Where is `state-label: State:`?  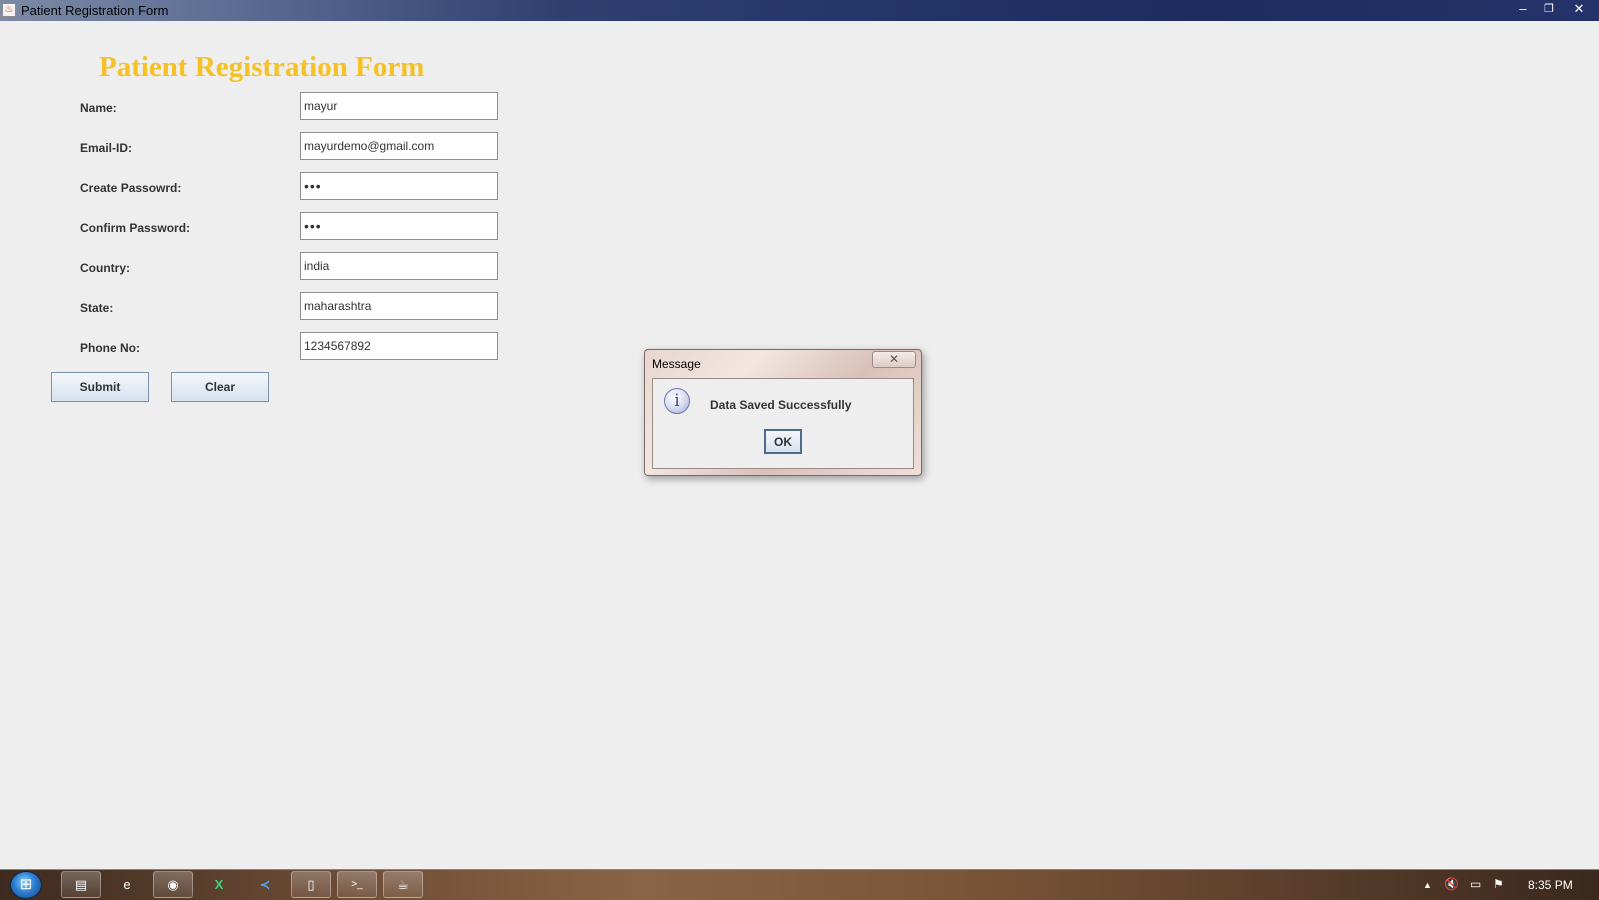 state-label: State: is located at coordinates (97, 308).